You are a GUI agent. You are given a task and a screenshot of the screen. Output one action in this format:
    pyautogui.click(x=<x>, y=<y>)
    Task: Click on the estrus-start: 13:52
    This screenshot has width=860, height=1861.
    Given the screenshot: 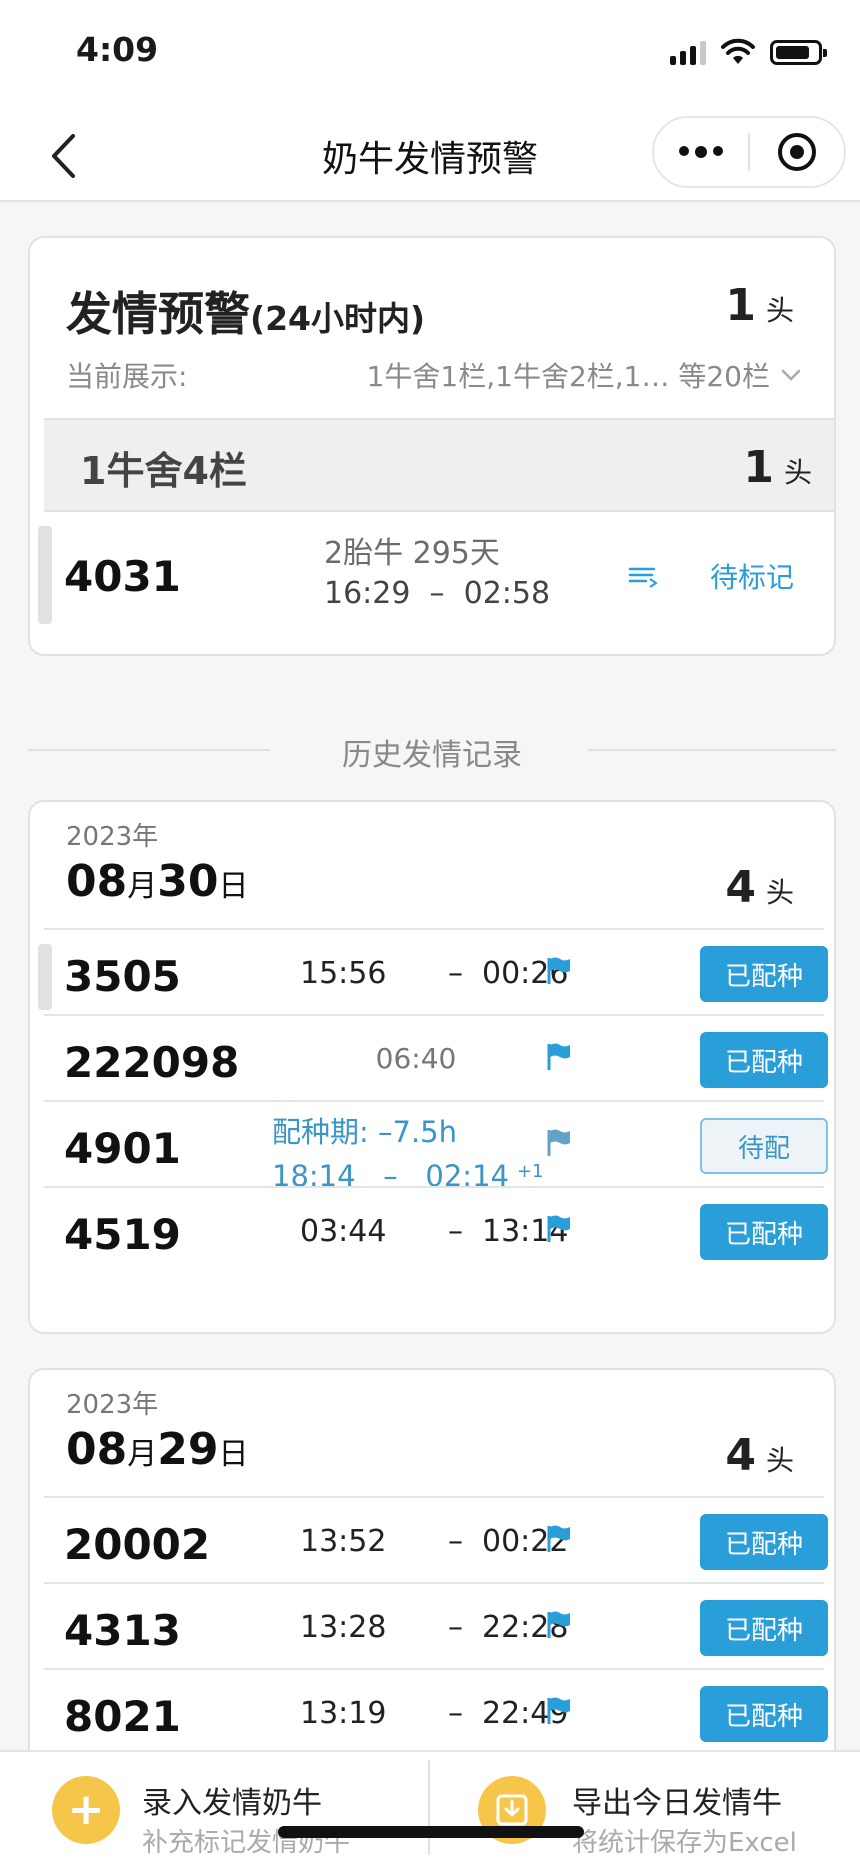 What is the action you would take?
    pyautogui.click(x=343, y=1541)
    